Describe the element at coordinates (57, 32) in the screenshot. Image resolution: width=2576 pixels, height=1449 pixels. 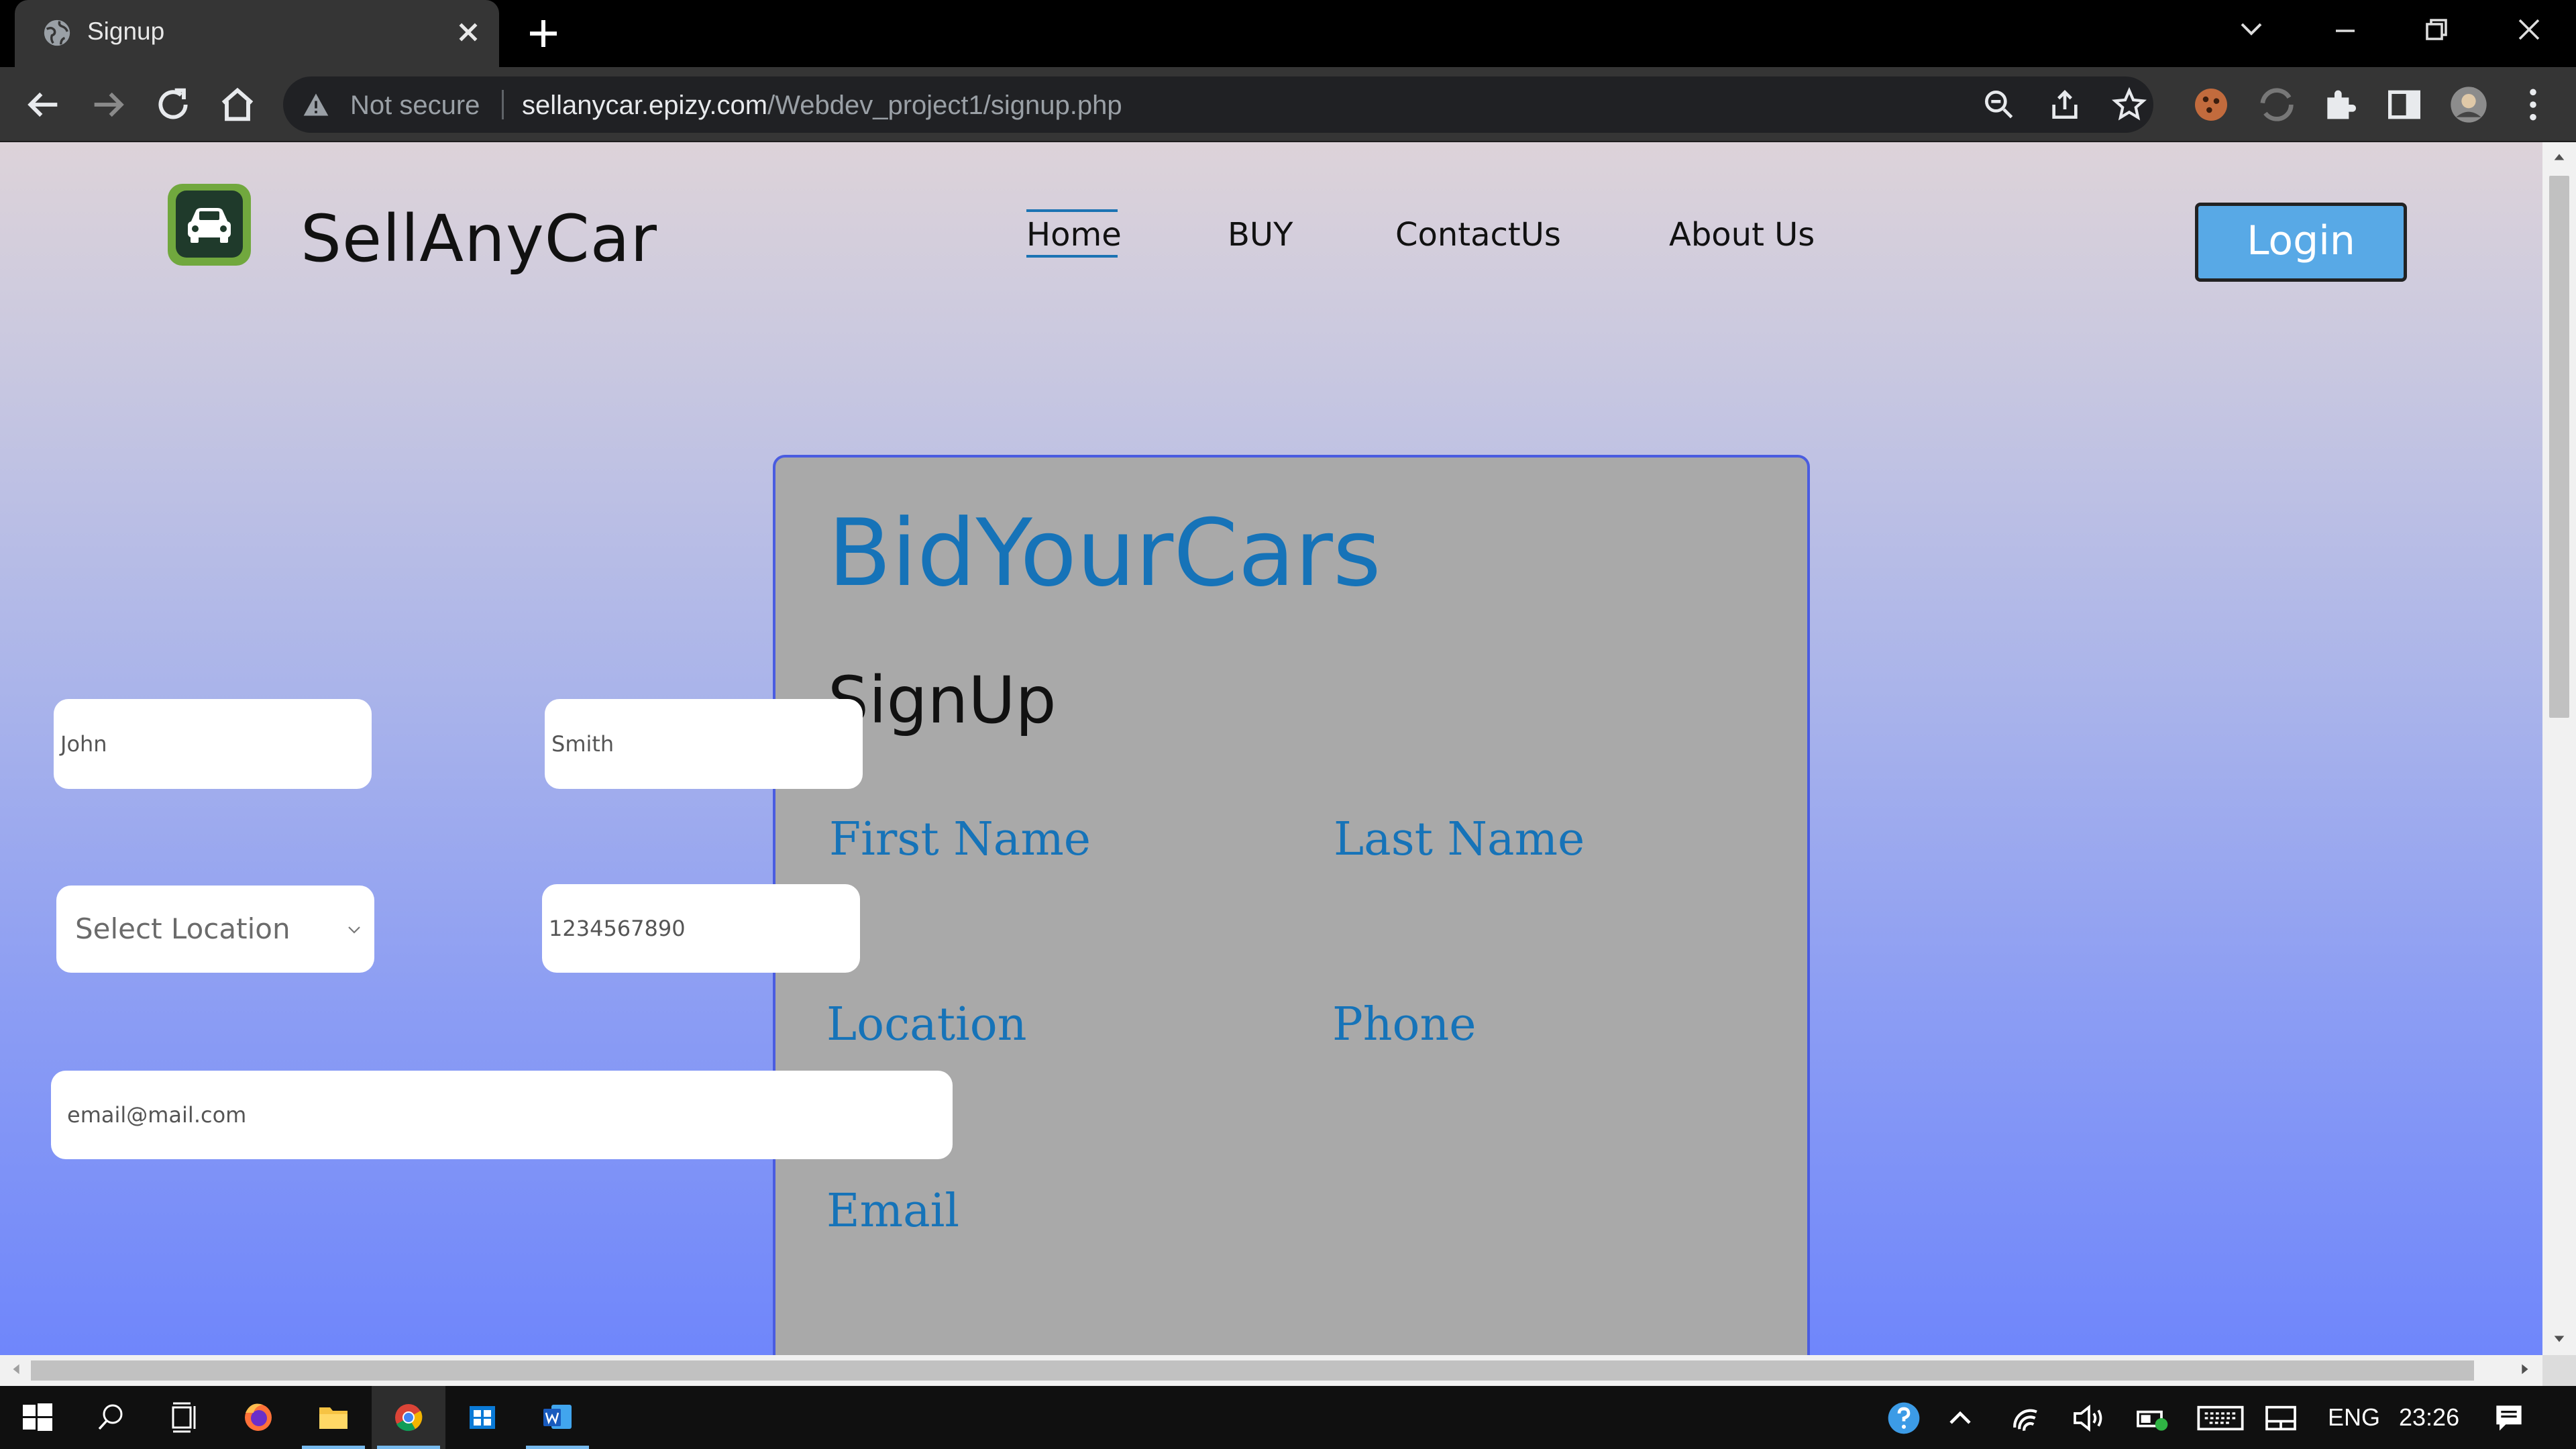
I see `globe-icon` at that location.